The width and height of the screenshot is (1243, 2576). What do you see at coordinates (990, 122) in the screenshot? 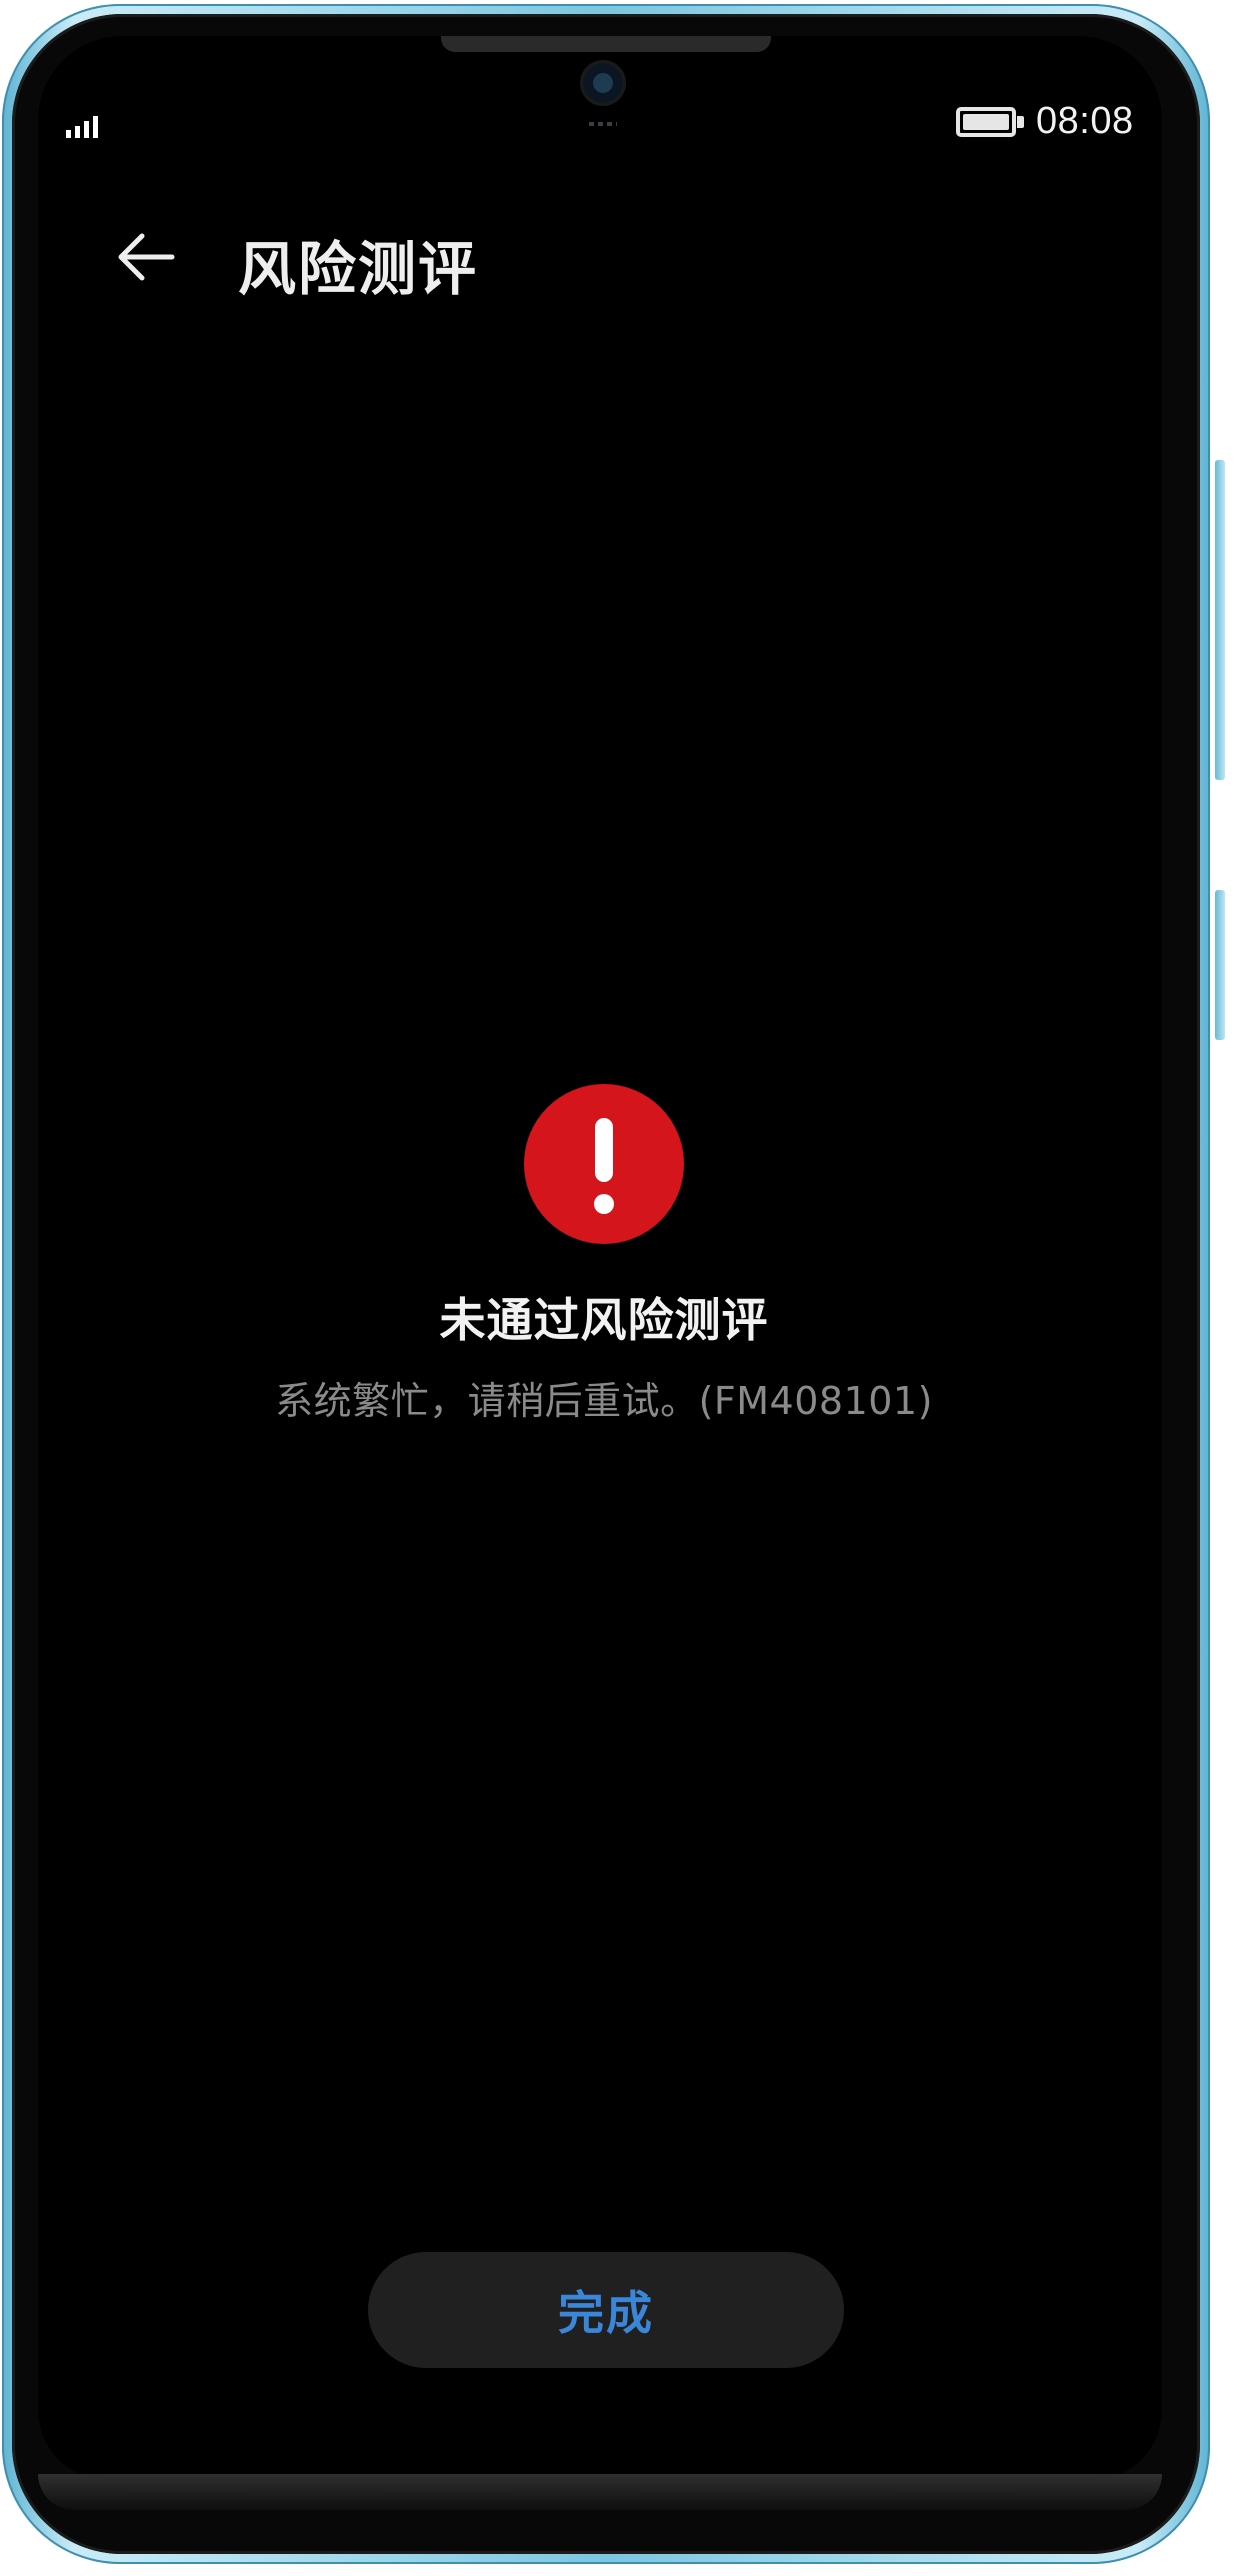
I see `battery-full-icon` at bounding box center [990, 122].